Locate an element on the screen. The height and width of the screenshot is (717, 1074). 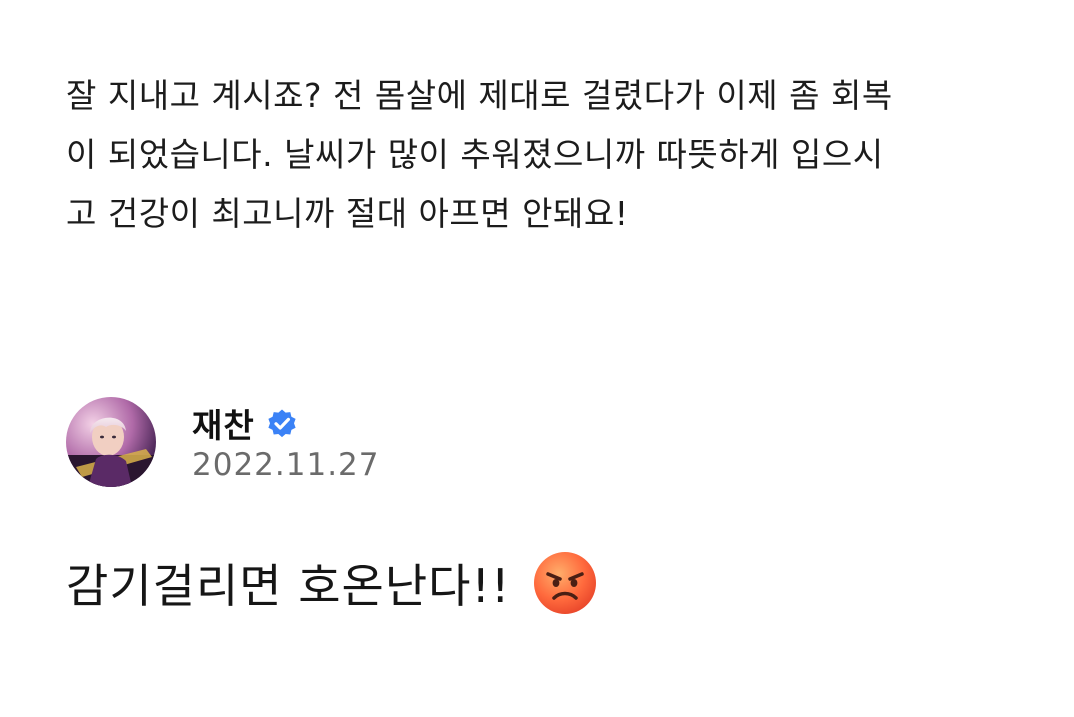
avatar is located at coordinates (111, 442).